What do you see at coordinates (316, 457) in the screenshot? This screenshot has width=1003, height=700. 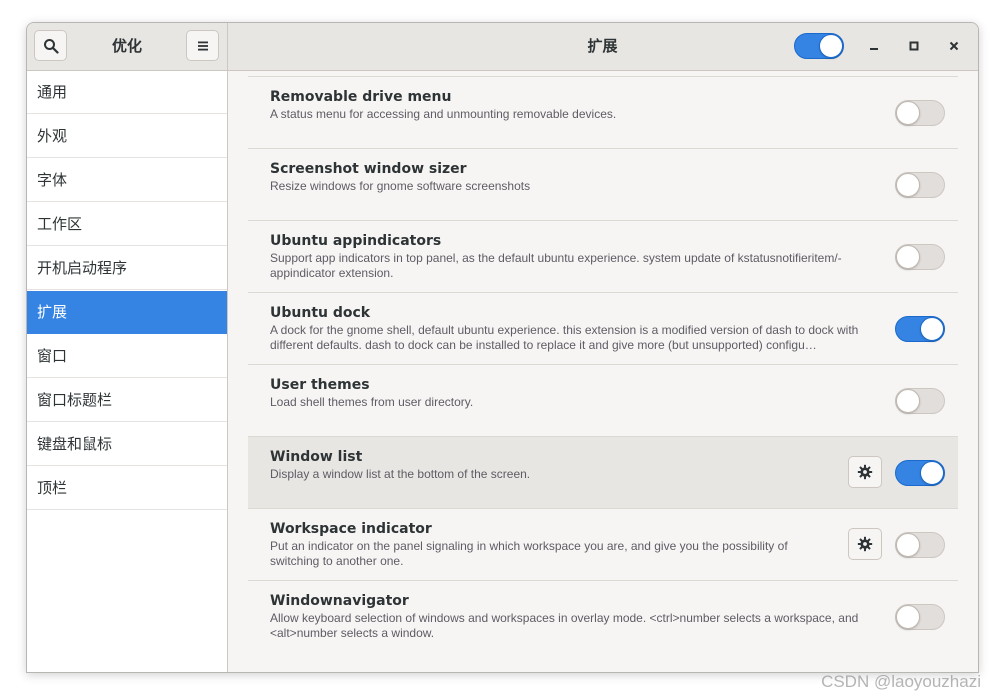 I see `extension-name: Window list` at bounding box center [316, 457].